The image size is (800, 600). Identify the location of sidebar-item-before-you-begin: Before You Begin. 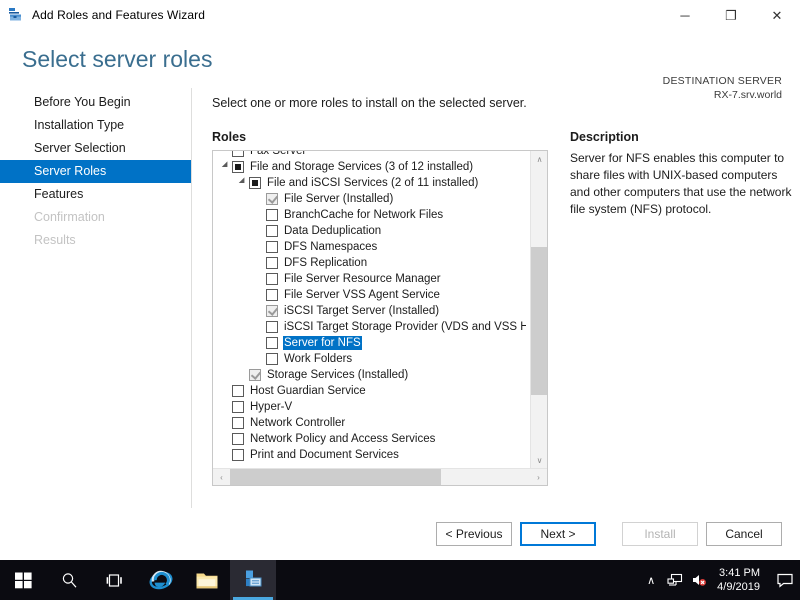
(95, 102).